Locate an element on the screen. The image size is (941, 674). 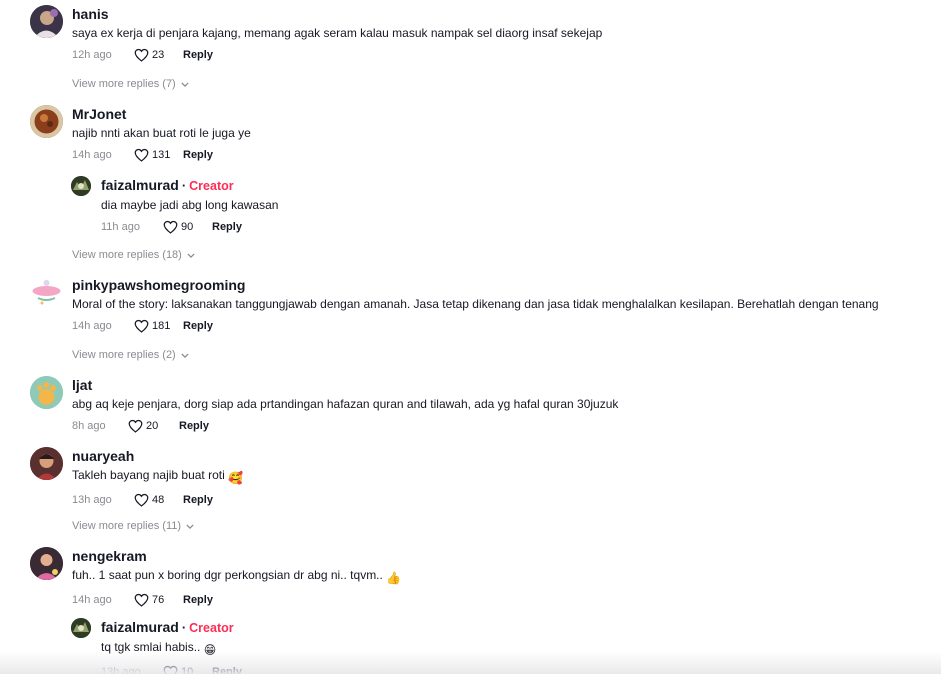
like-count: 48 is located at coordinates (158, 500).